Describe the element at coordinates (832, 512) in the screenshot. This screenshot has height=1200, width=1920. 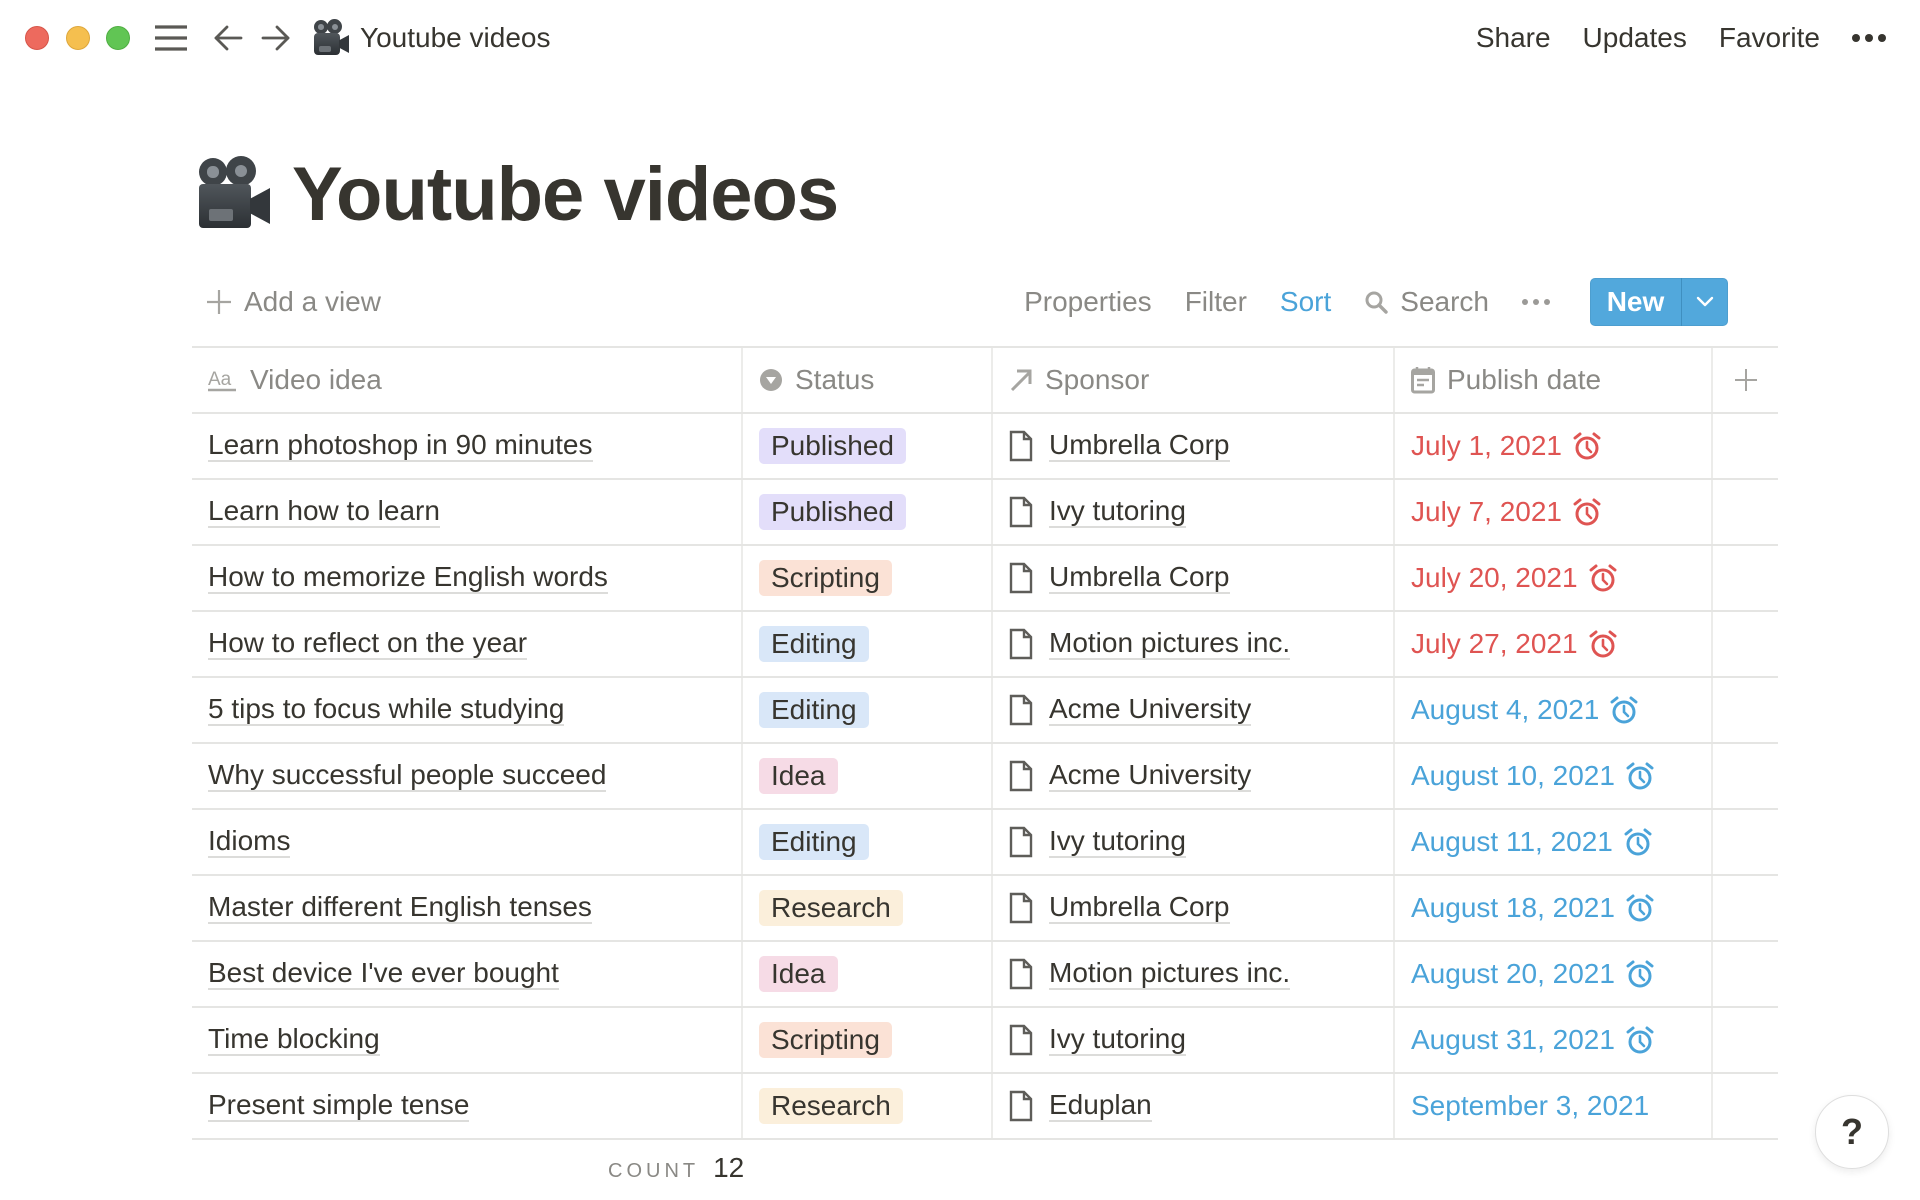
I see `status-tag: Published` at that location.